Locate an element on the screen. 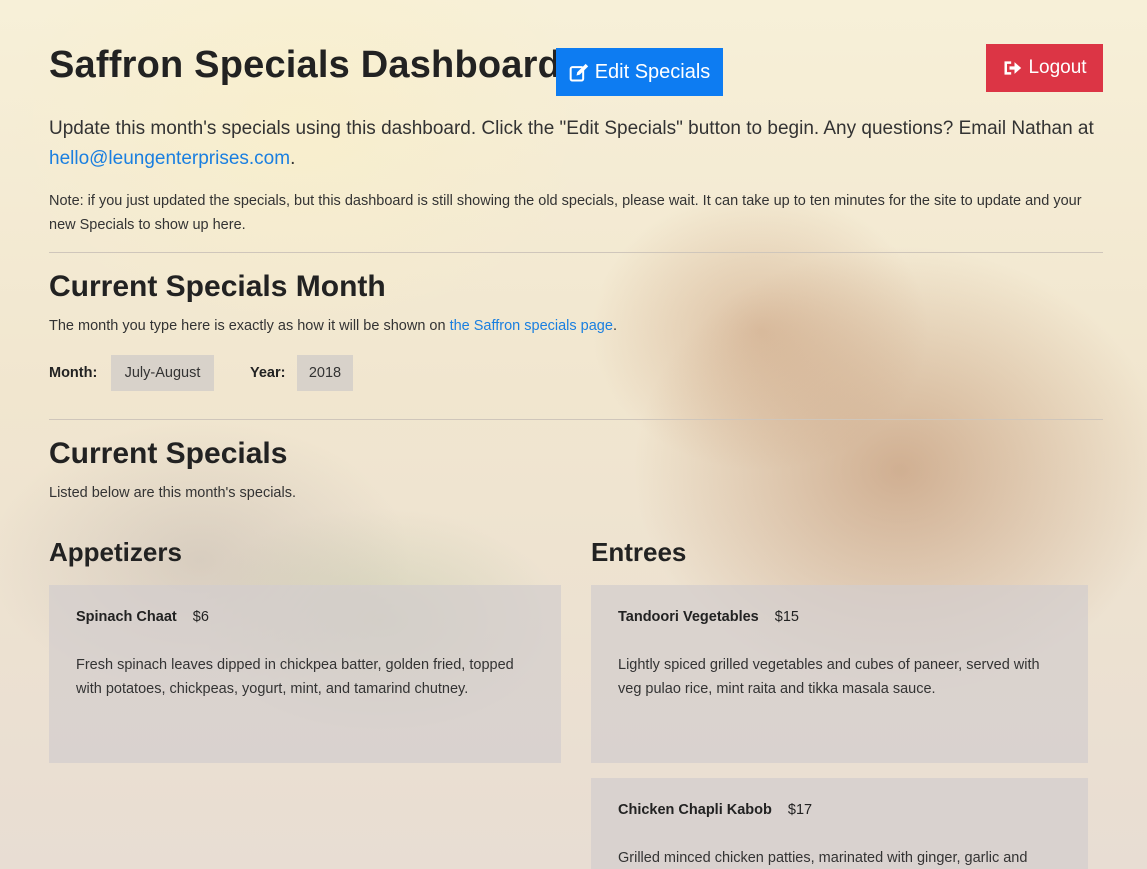  logout-button: Logout is located at coordinates (1044, 68).